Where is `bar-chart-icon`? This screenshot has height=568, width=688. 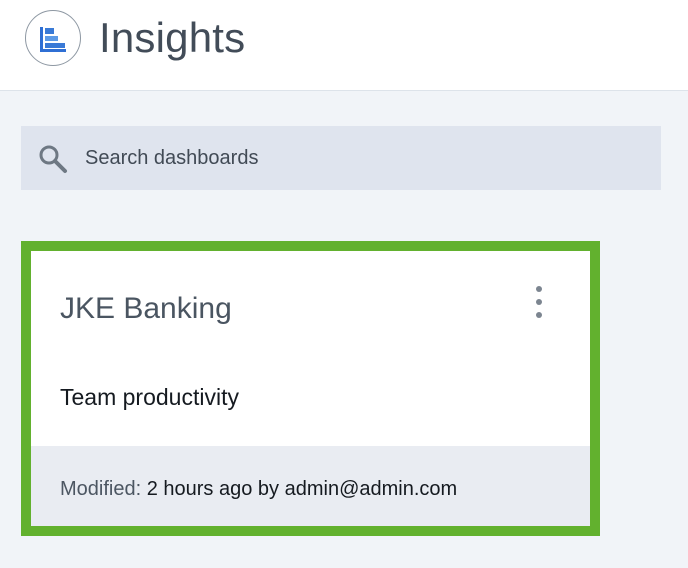 bar-chart-icon is located at coordinates (53, 39).